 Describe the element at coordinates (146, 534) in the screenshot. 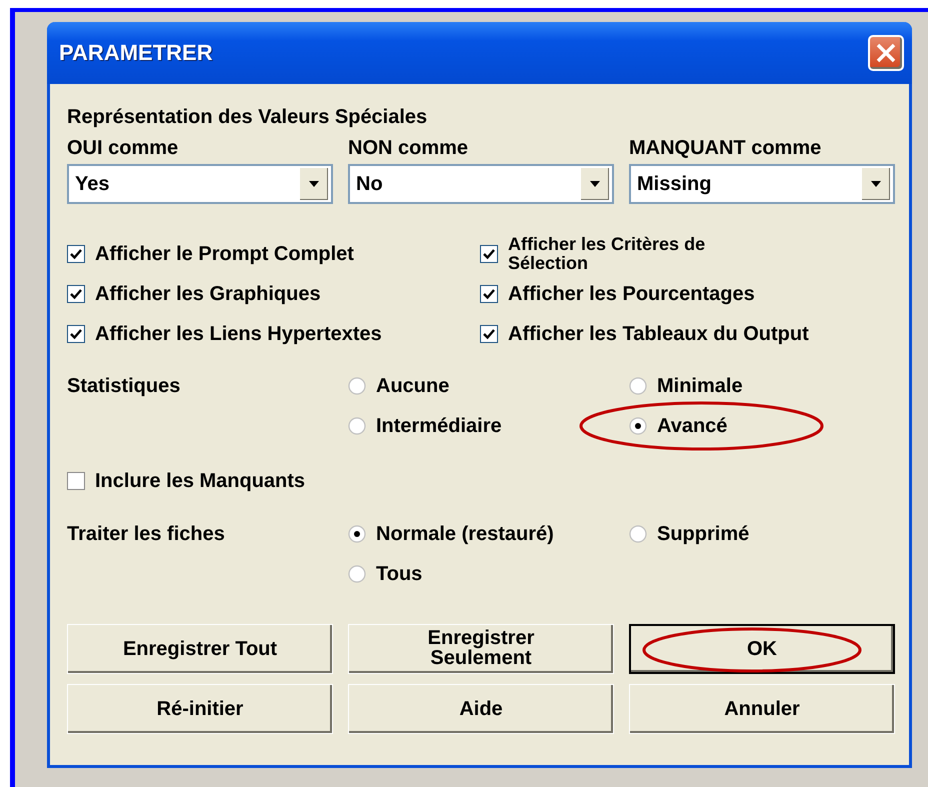

I see `group-label: Traiter les fiches` at that location.